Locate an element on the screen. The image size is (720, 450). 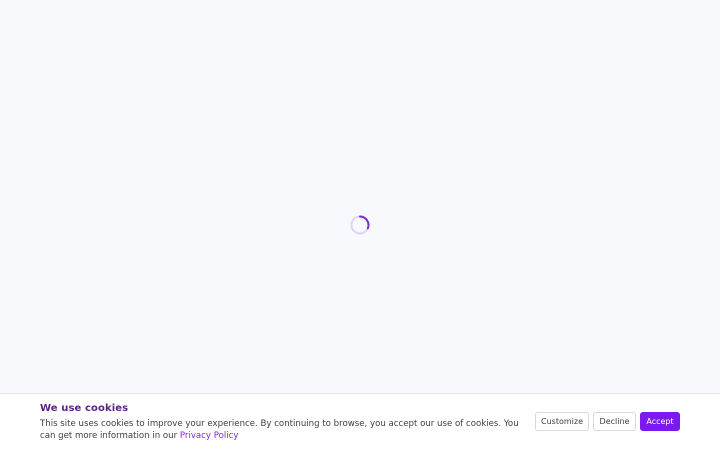
decline-button: Decline is located at coordinates (614, 421).